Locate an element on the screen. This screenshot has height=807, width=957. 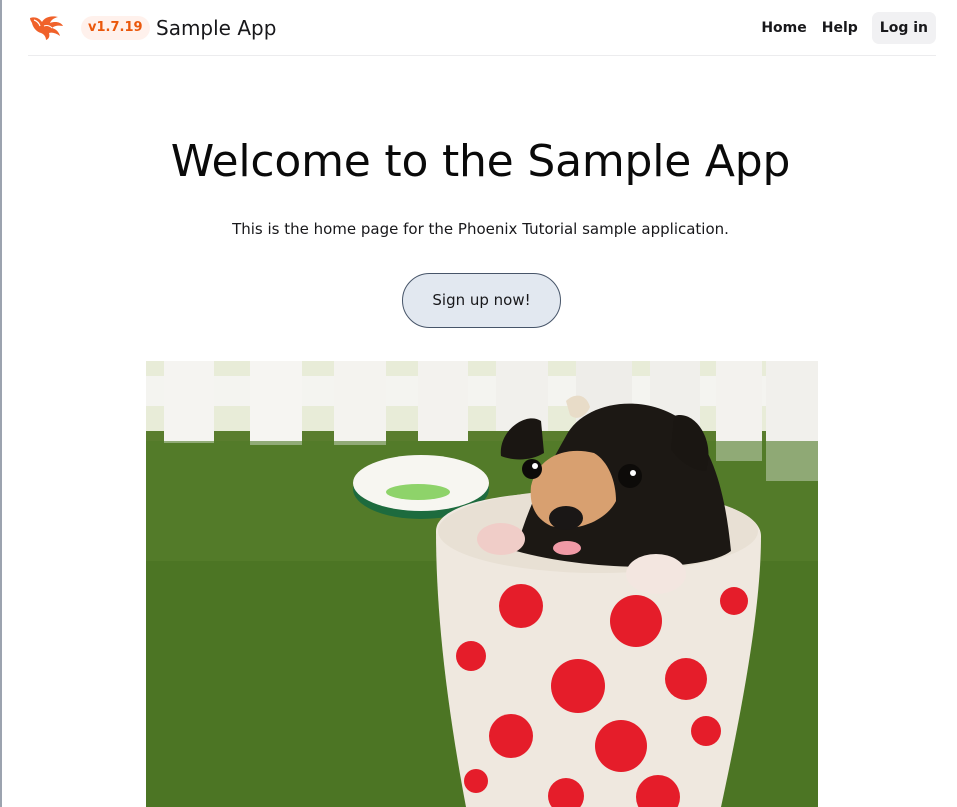
nav-home-link: Home is located at coordinates (783, 28).